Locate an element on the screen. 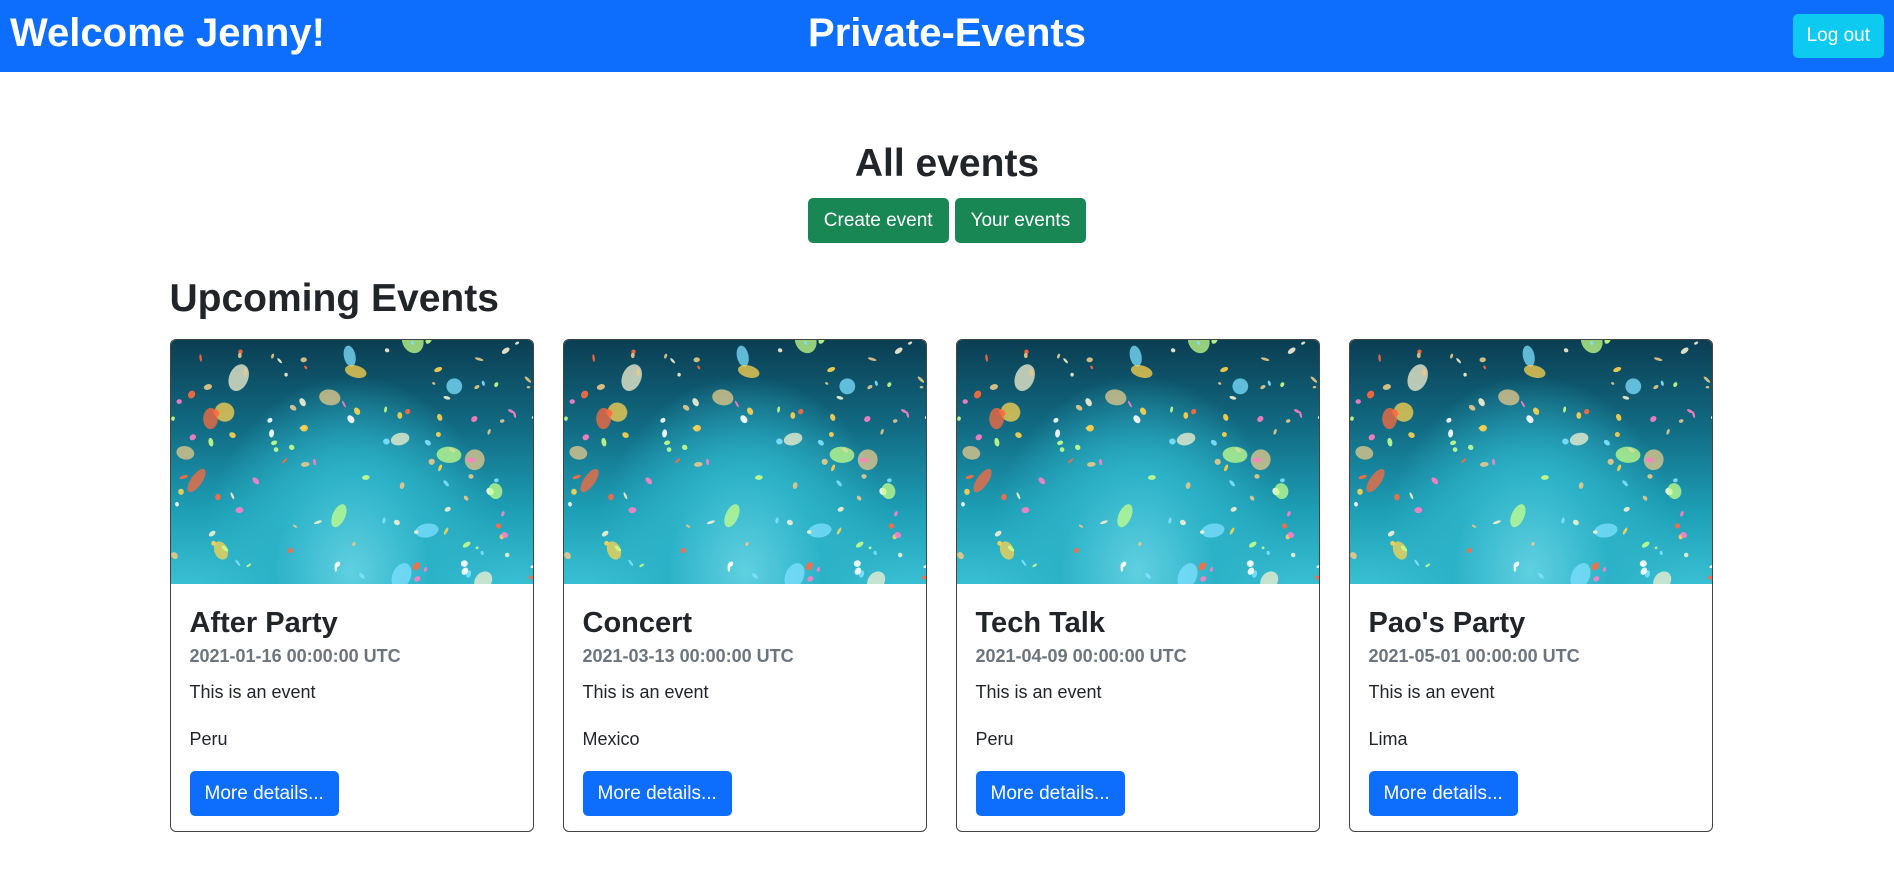 The width and height of the screenshot is (1894, 895). brand-link: Private-Events is located at coordinates (947, 33).